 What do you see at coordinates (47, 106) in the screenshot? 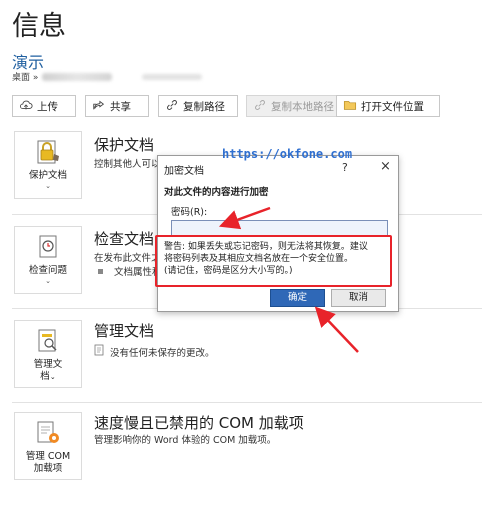
I see `upload-label: 上传` at bounding box center [47, 106].